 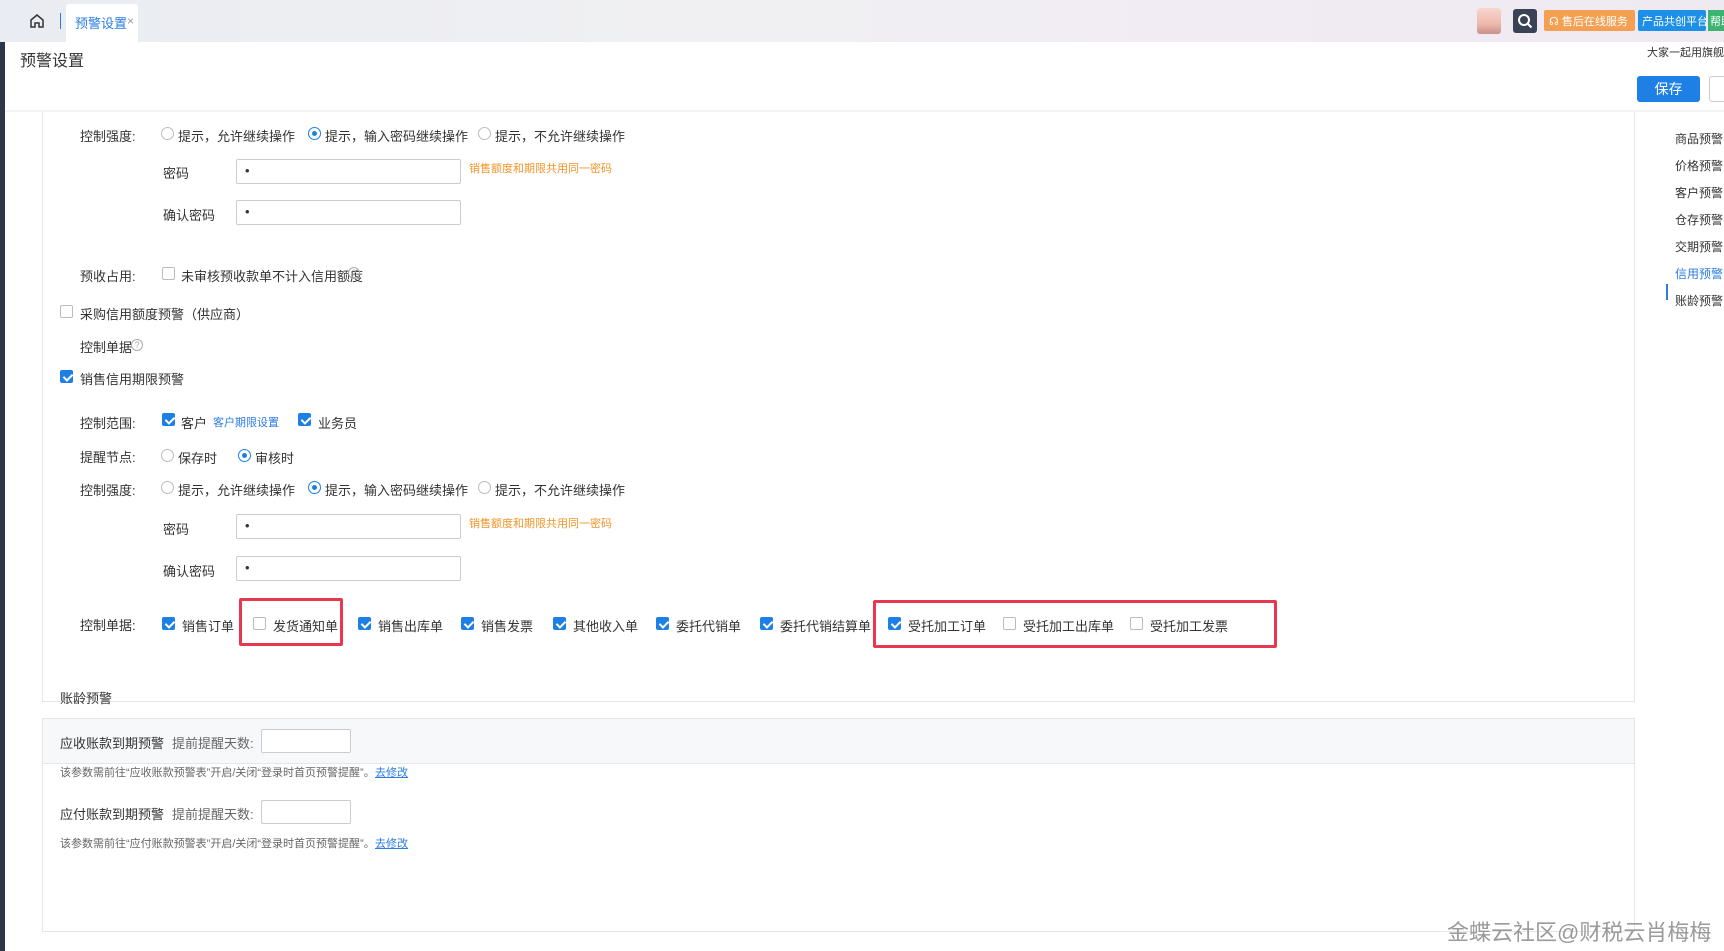 What do you see at coordinates (1579, 932) in the screenshot?
I see `watermark: 金蝶云社区@财税云肖梅梅` at bounding box center [1579, 932].